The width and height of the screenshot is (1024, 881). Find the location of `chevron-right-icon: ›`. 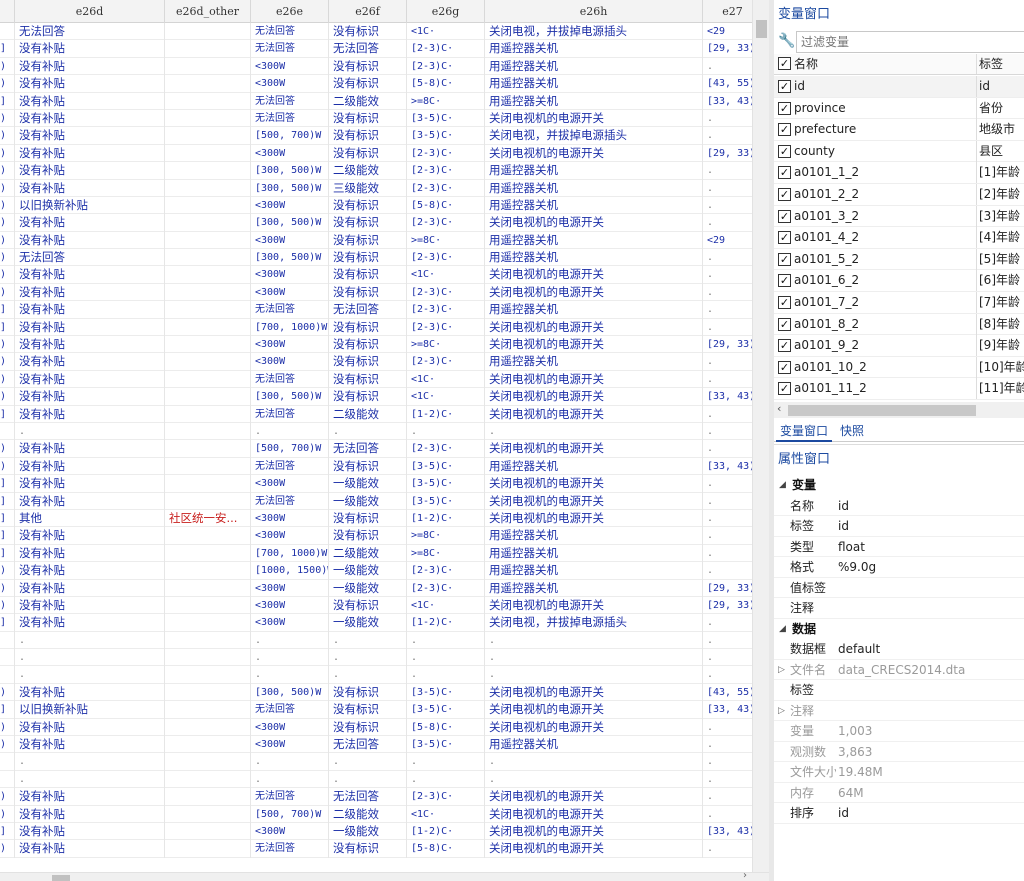

chevron-right-icon: › is located at coordinates (745, 875).